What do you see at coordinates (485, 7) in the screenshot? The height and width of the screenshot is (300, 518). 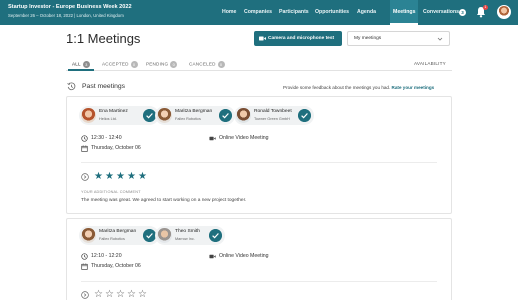 I see `notification-count-badge: 1` at bounding box center [485, 7].